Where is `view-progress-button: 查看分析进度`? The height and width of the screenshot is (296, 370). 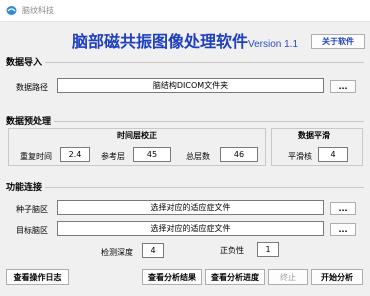
view-progress-button: 查看分析进度 is located at coordinates (235, 277).